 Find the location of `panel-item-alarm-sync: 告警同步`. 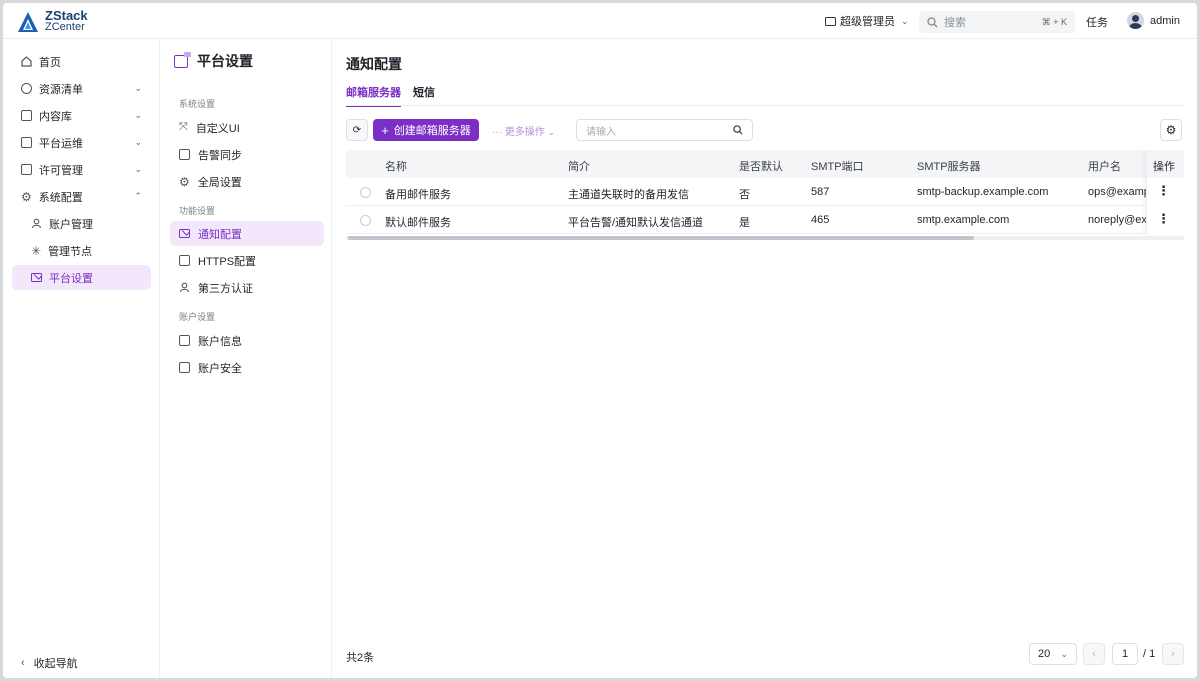

panel-item-alarm-sync: 告警同步 is located at coordinates (247, 154).